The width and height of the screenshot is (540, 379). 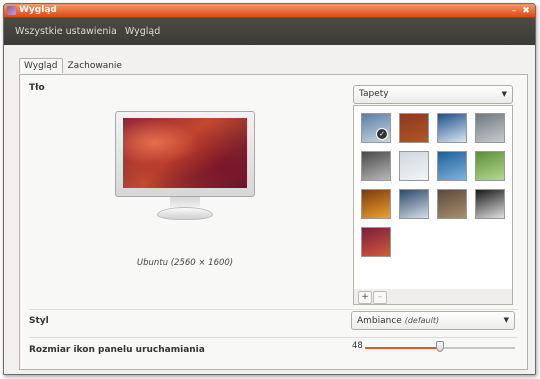 What do you see at coordinates (37, 88) in the screenshot?
I see `background-section-label: Tło` at bounding box center [37, 88].